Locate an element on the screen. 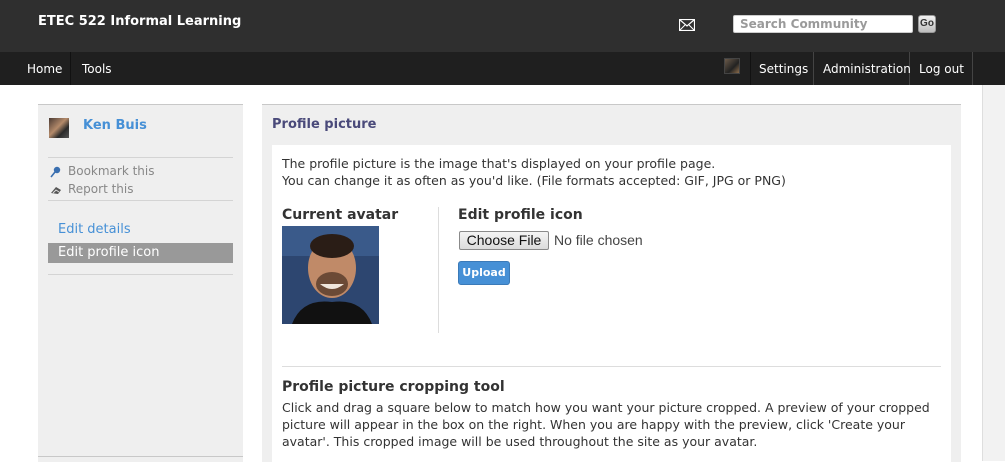 This screenshot has width=1005, height=462. search-input is located at coordinates (823, 24).